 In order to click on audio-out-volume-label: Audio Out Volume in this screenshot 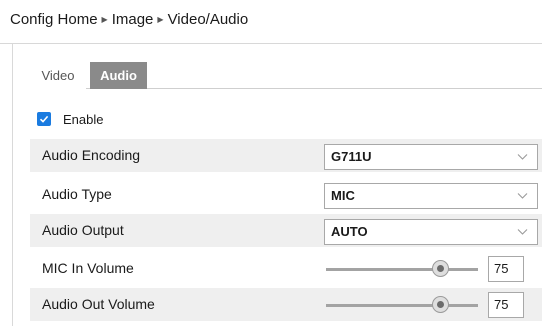, I will do `click(98, 304)`.